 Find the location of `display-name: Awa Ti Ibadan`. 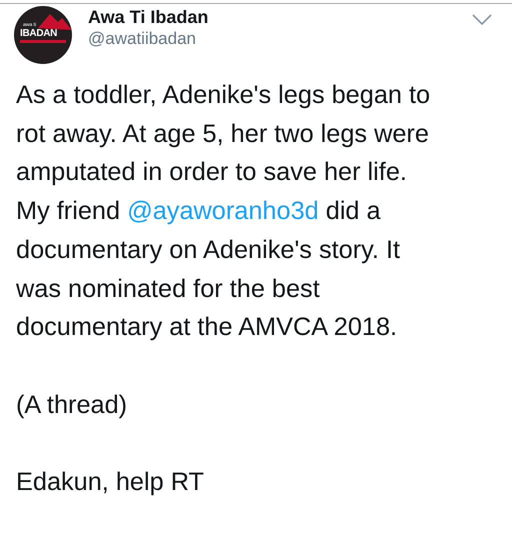

display-name: Awa Ti Ibadan is located at coordinates (149, 17).